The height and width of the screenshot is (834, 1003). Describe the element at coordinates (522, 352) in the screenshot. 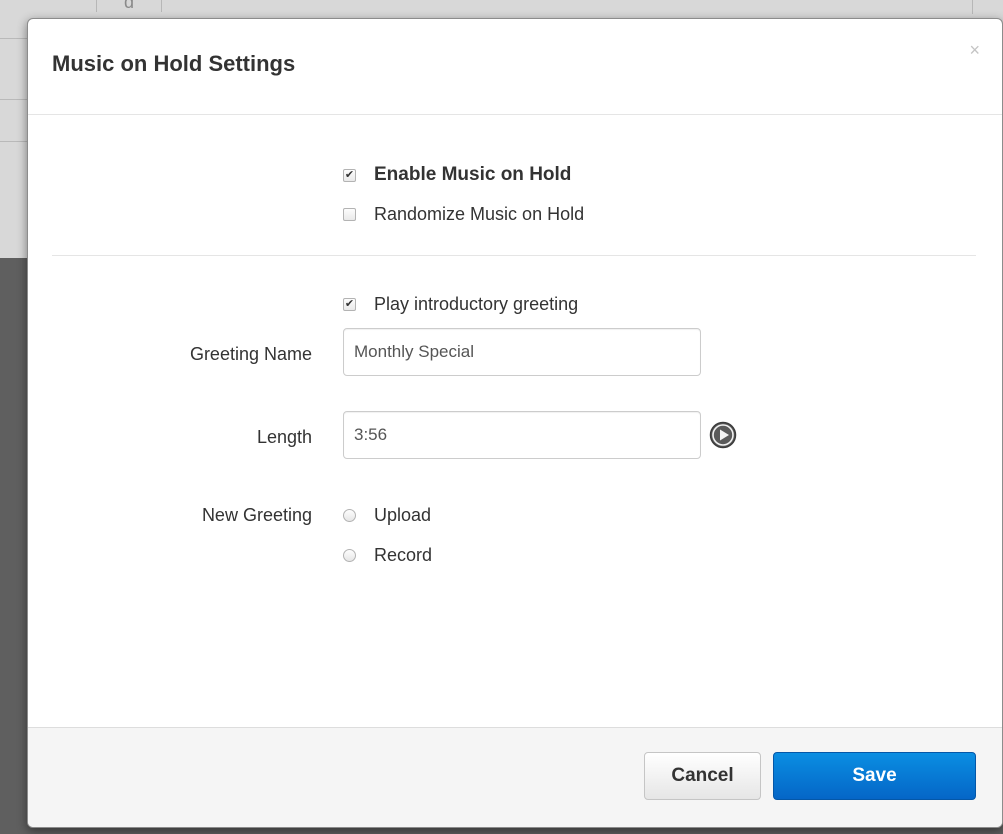

I see `greeting-name-input` at that location.